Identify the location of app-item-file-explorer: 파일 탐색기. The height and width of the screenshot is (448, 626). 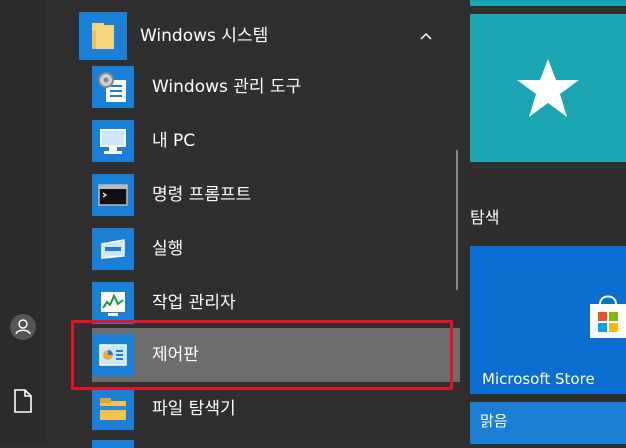
(253, 409).